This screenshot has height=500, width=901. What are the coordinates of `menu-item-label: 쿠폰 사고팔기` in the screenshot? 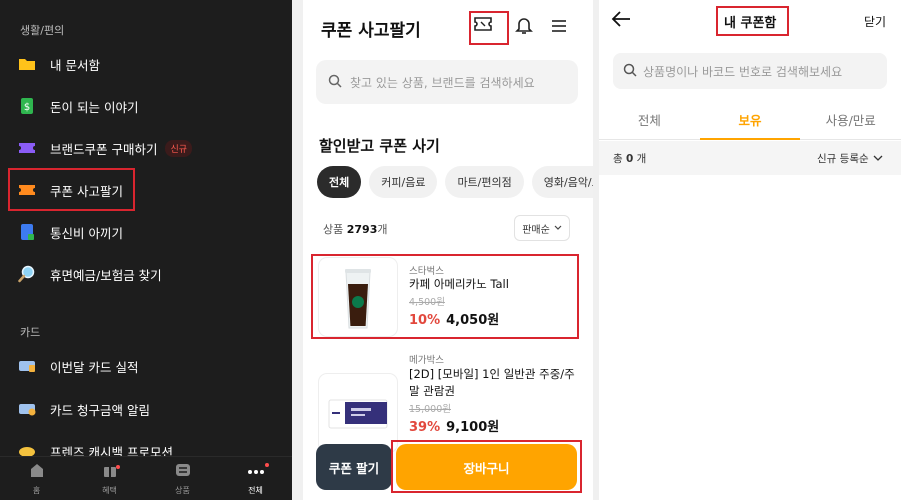 It's located at (86, 191).